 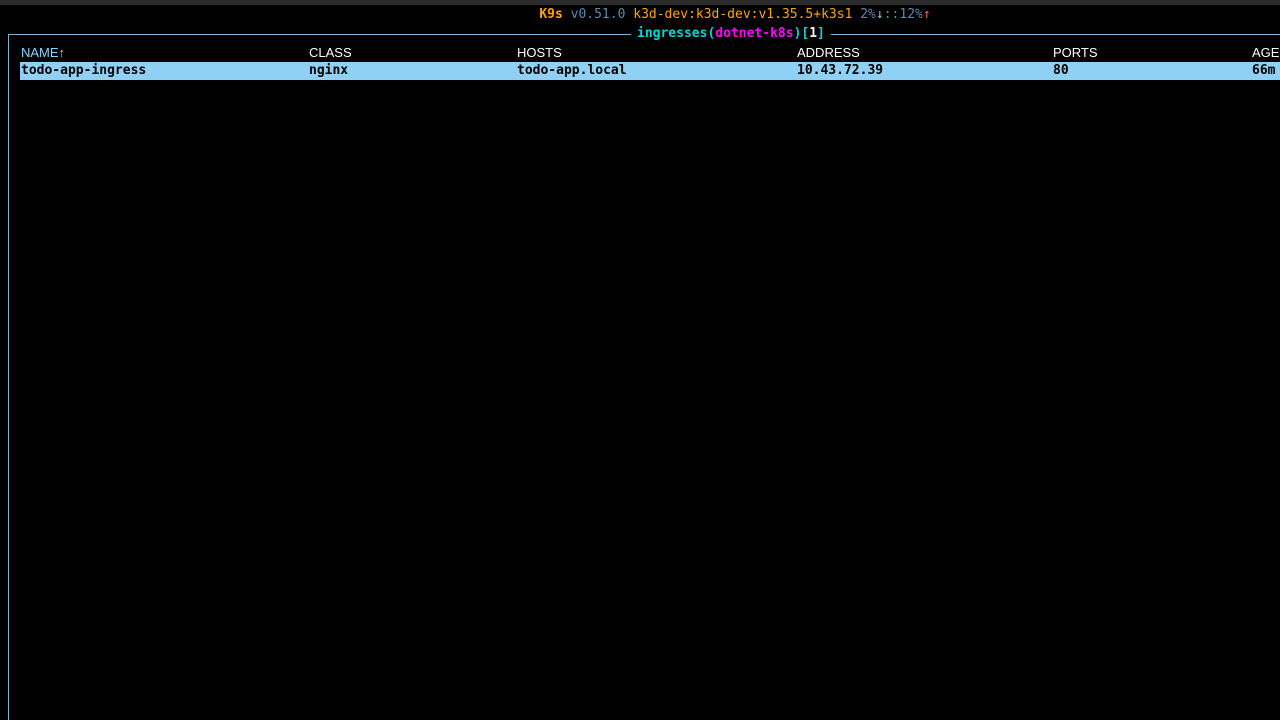 What do you see at coordinates (330, 53) in the screenshot?
I see `column-header-class: CLASS` at bounding box center [330, 53].